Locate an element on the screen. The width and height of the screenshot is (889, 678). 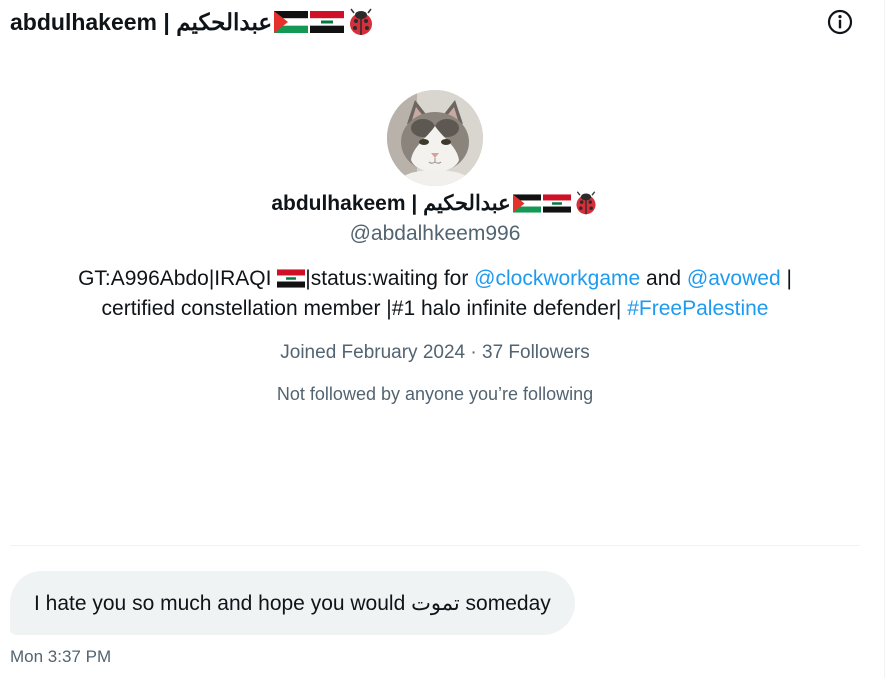
bio-text: and is located at coordinates (663, 278).